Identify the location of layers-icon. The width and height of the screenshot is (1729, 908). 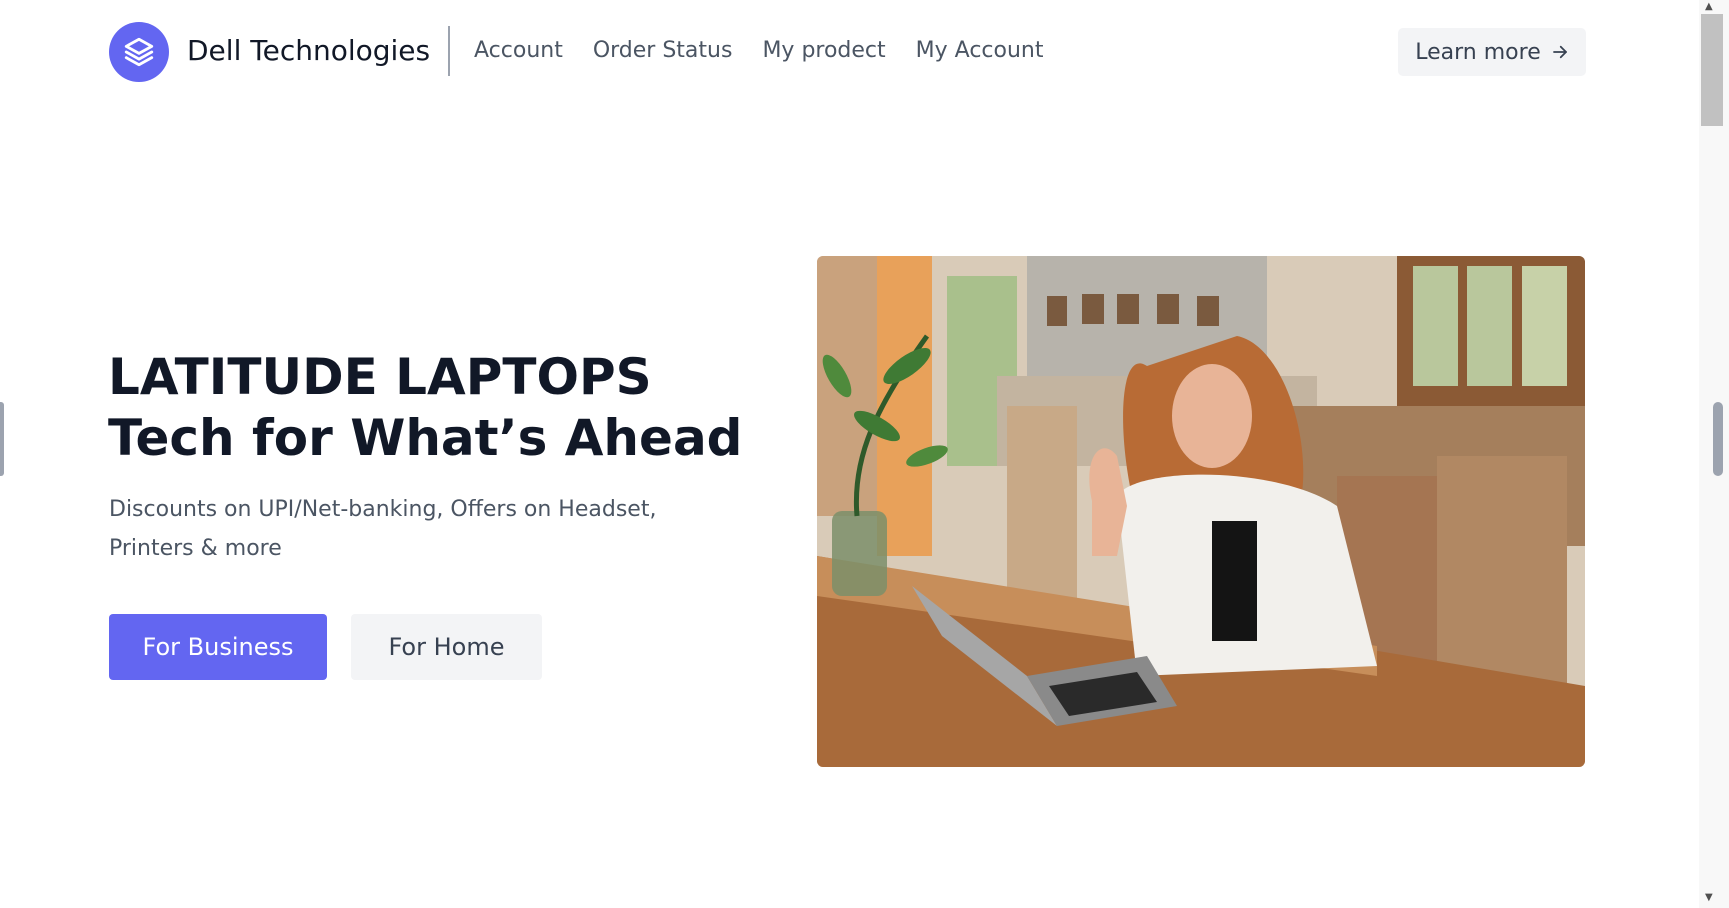
(139, 52).